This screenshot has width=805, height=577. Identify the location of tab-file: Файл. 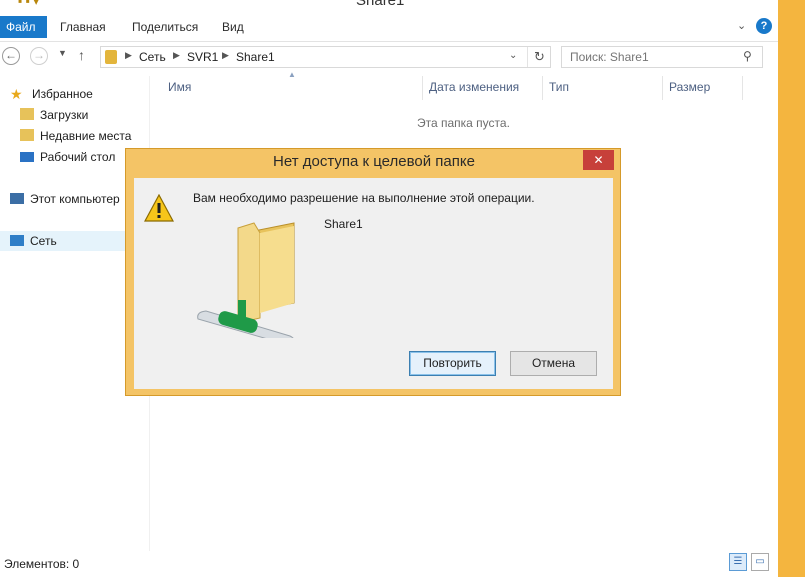
(23, 27).